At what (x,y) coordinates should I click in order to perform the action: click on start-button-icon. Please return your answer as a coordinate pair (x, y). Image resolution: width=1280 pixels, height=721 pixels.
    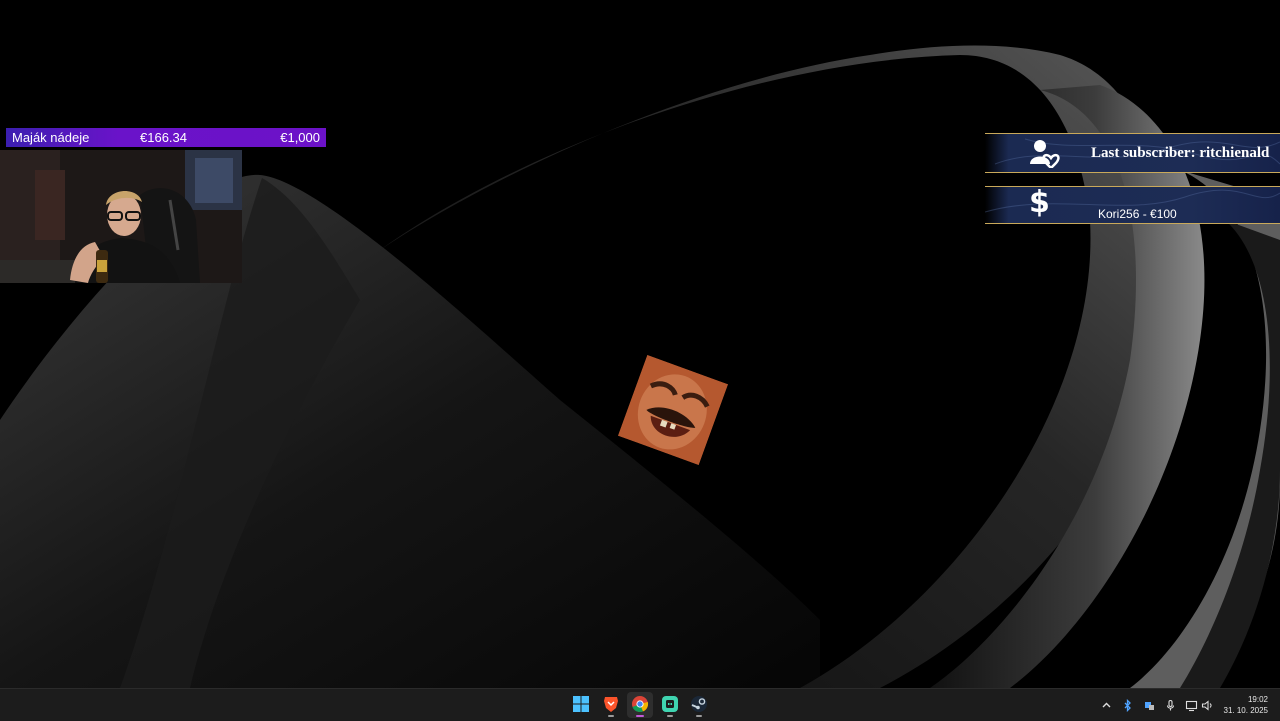
    Looking at the image, I should click on (581, 704).